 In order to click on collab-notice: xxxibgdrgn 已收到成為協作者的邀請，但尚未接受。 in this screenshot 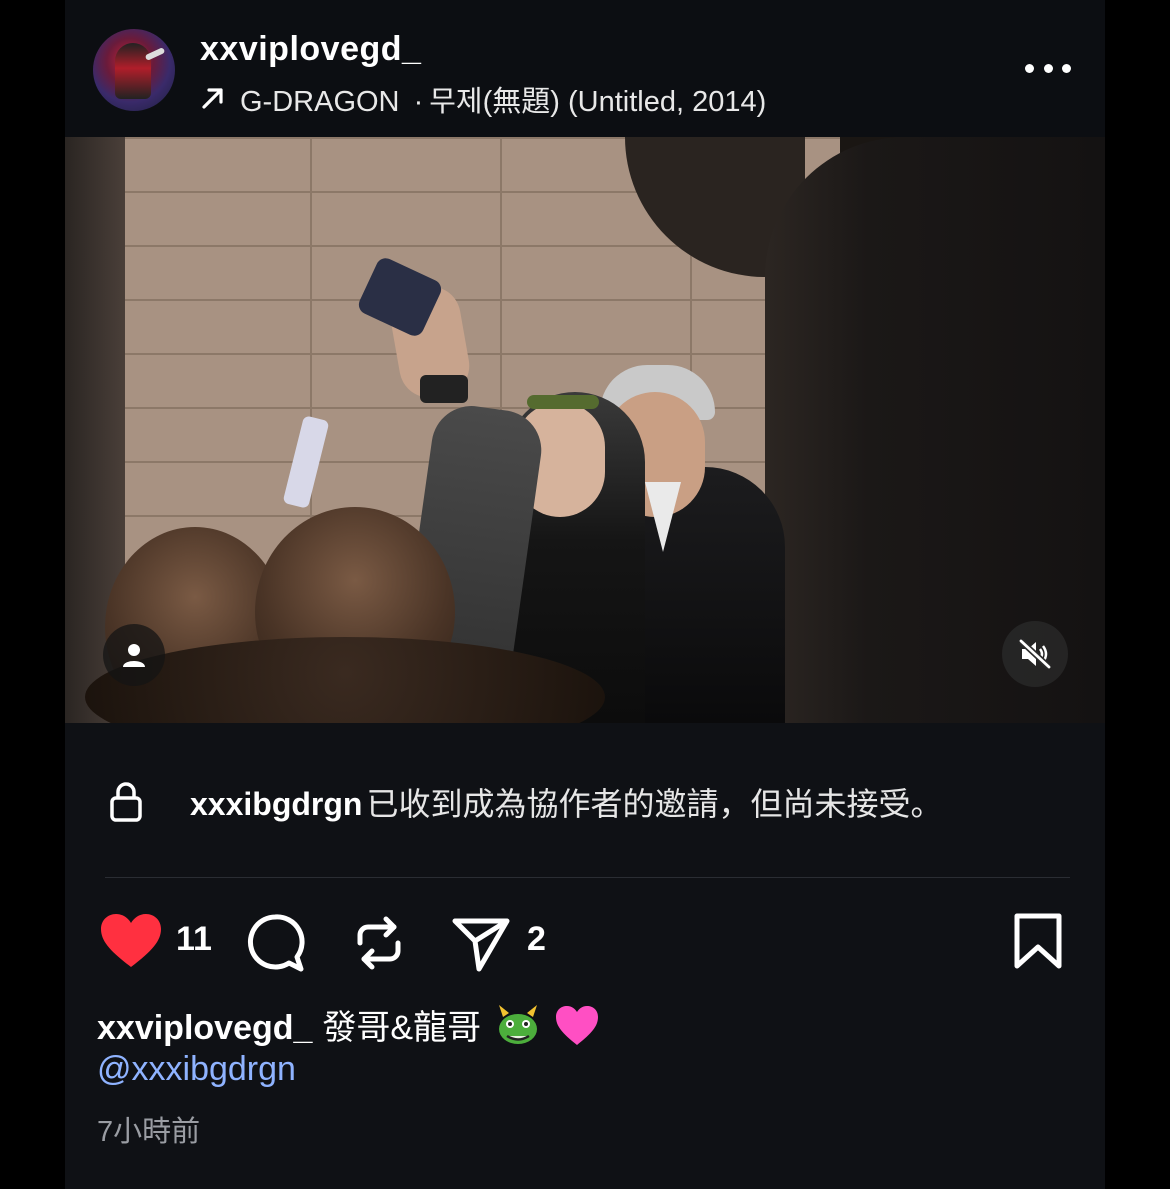, I will do `click(585, 801)`.